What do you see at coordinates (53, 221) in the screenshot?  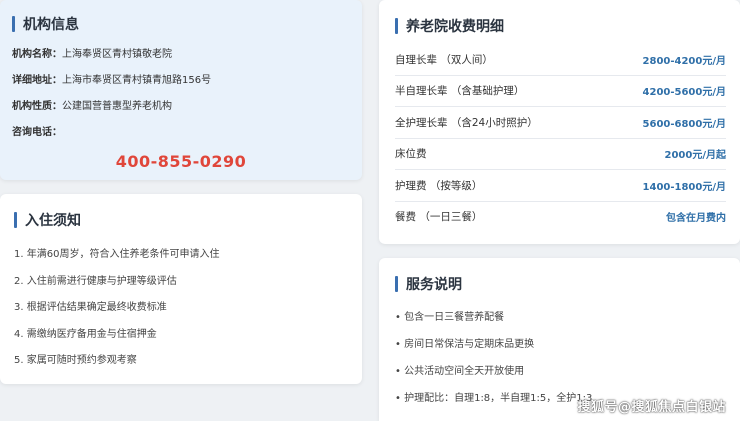 I see `admission-notice-title-text: 入住须知` at bounding box center [53, 221].